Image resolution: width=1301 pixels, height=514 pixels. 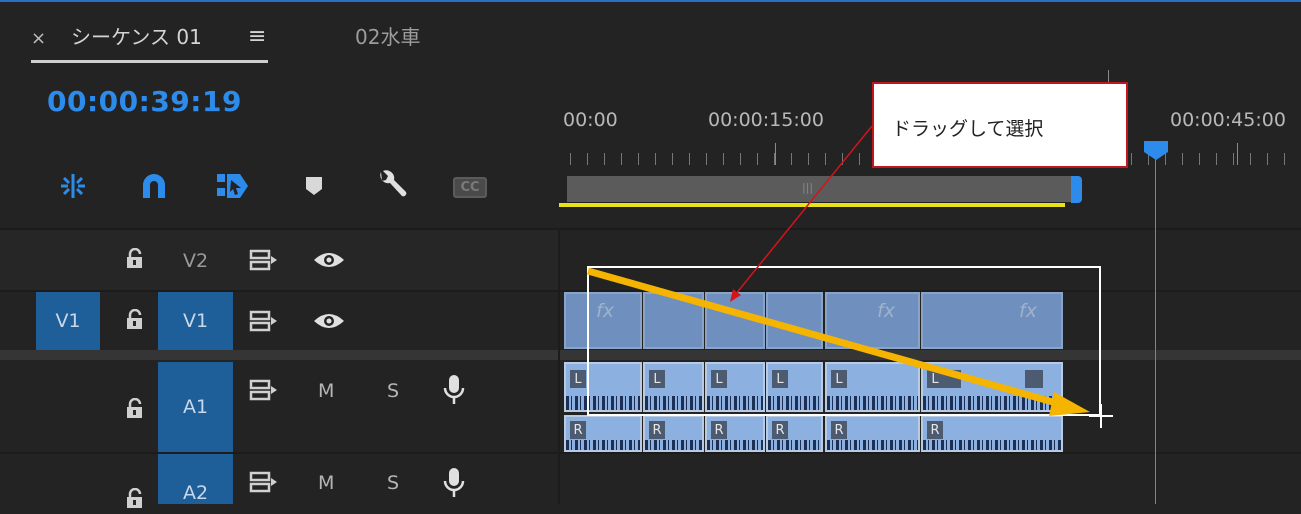 I want to click on callout-pointer-arrowhead, so click(x=735, y=295).